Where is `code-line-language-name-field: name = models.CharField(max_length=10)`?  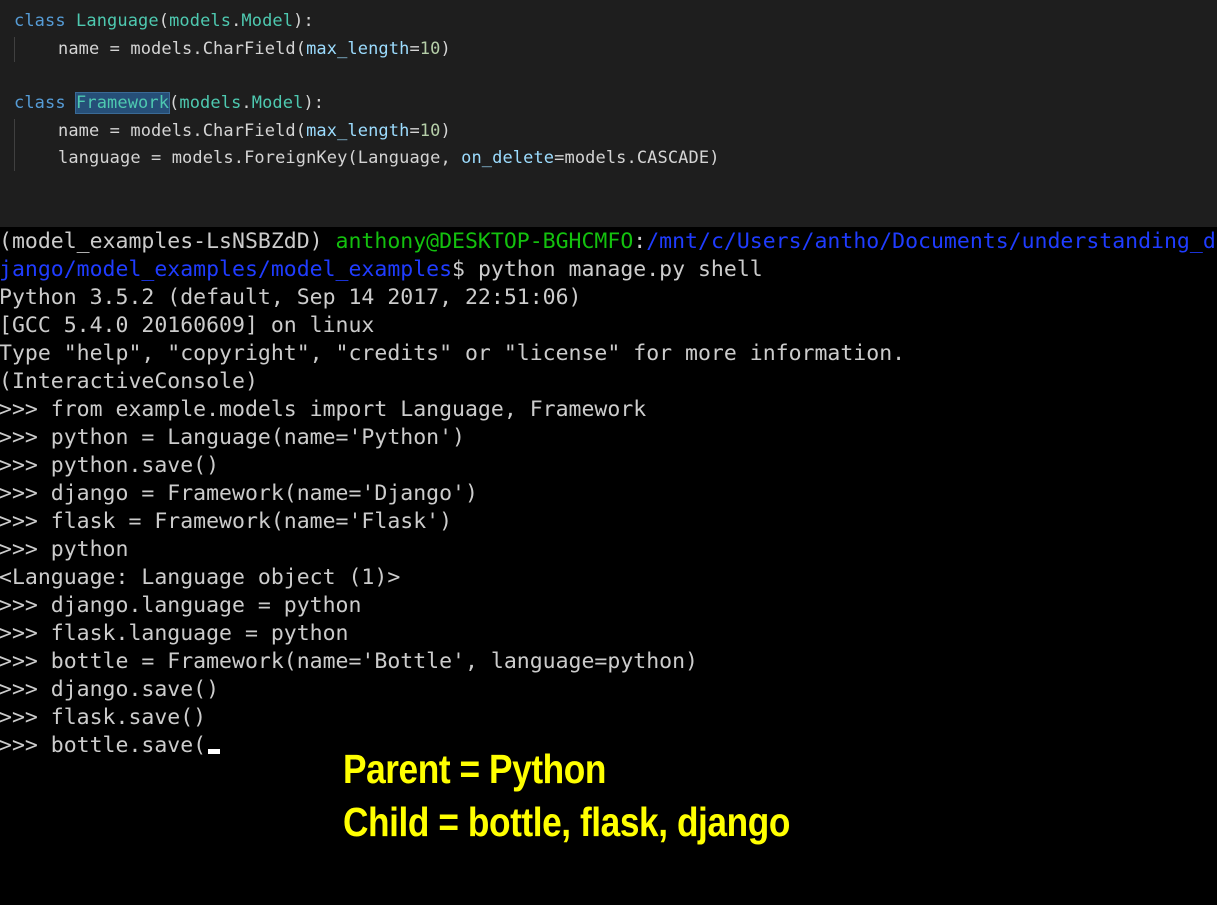
code-line-language-name-field: name = models.CharField(max_length=10) is located at coordinates (254, 49).